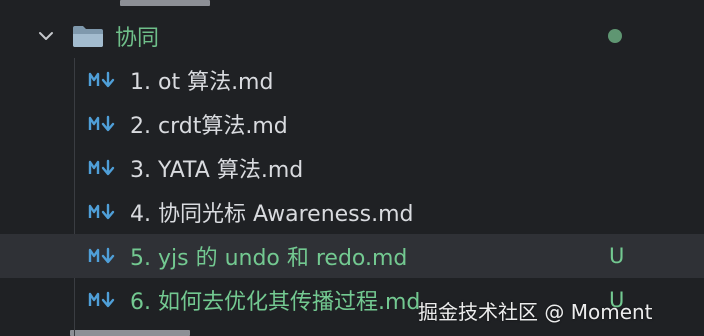 The width and height of the screenshot is (704, 336). Describe the element at coordinates (352, 80) in the screenshot. I see `file-row: 1. ot 算法.md` at that location.